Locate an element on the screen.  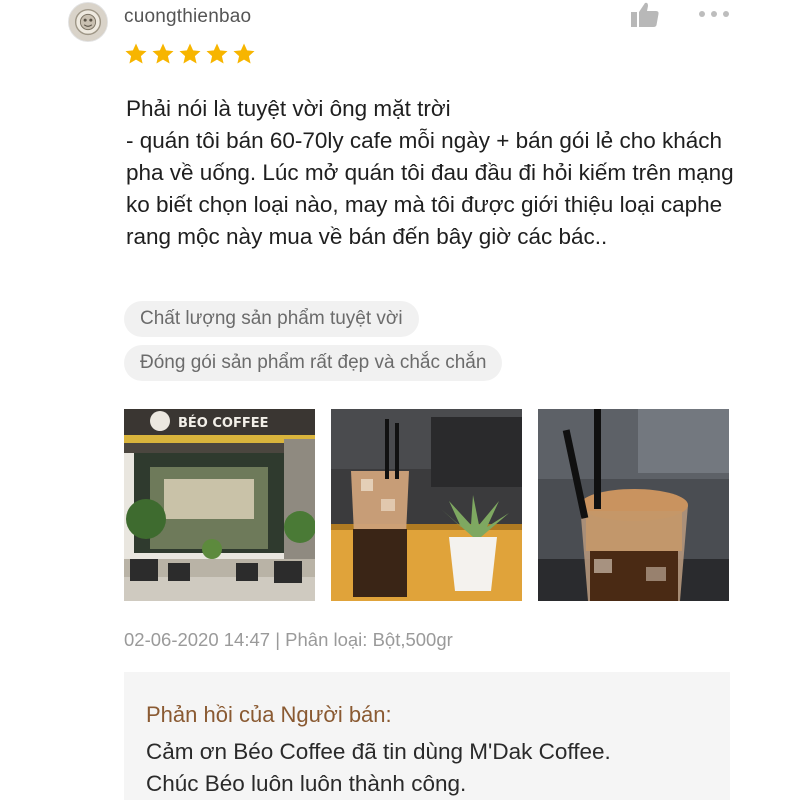
more-options-icon is located at coordinates (714, 14).